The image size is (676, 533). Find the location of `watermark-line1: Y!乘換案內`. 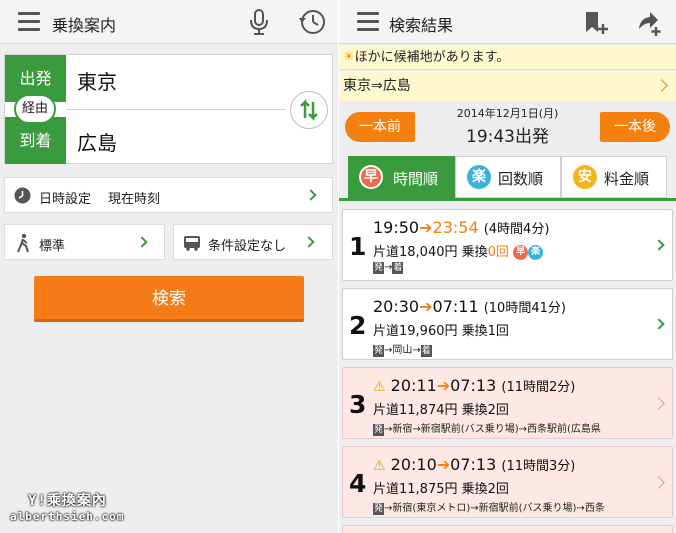

watermark-line1: Y!乘換案內 is located at coordinates (67, 501).